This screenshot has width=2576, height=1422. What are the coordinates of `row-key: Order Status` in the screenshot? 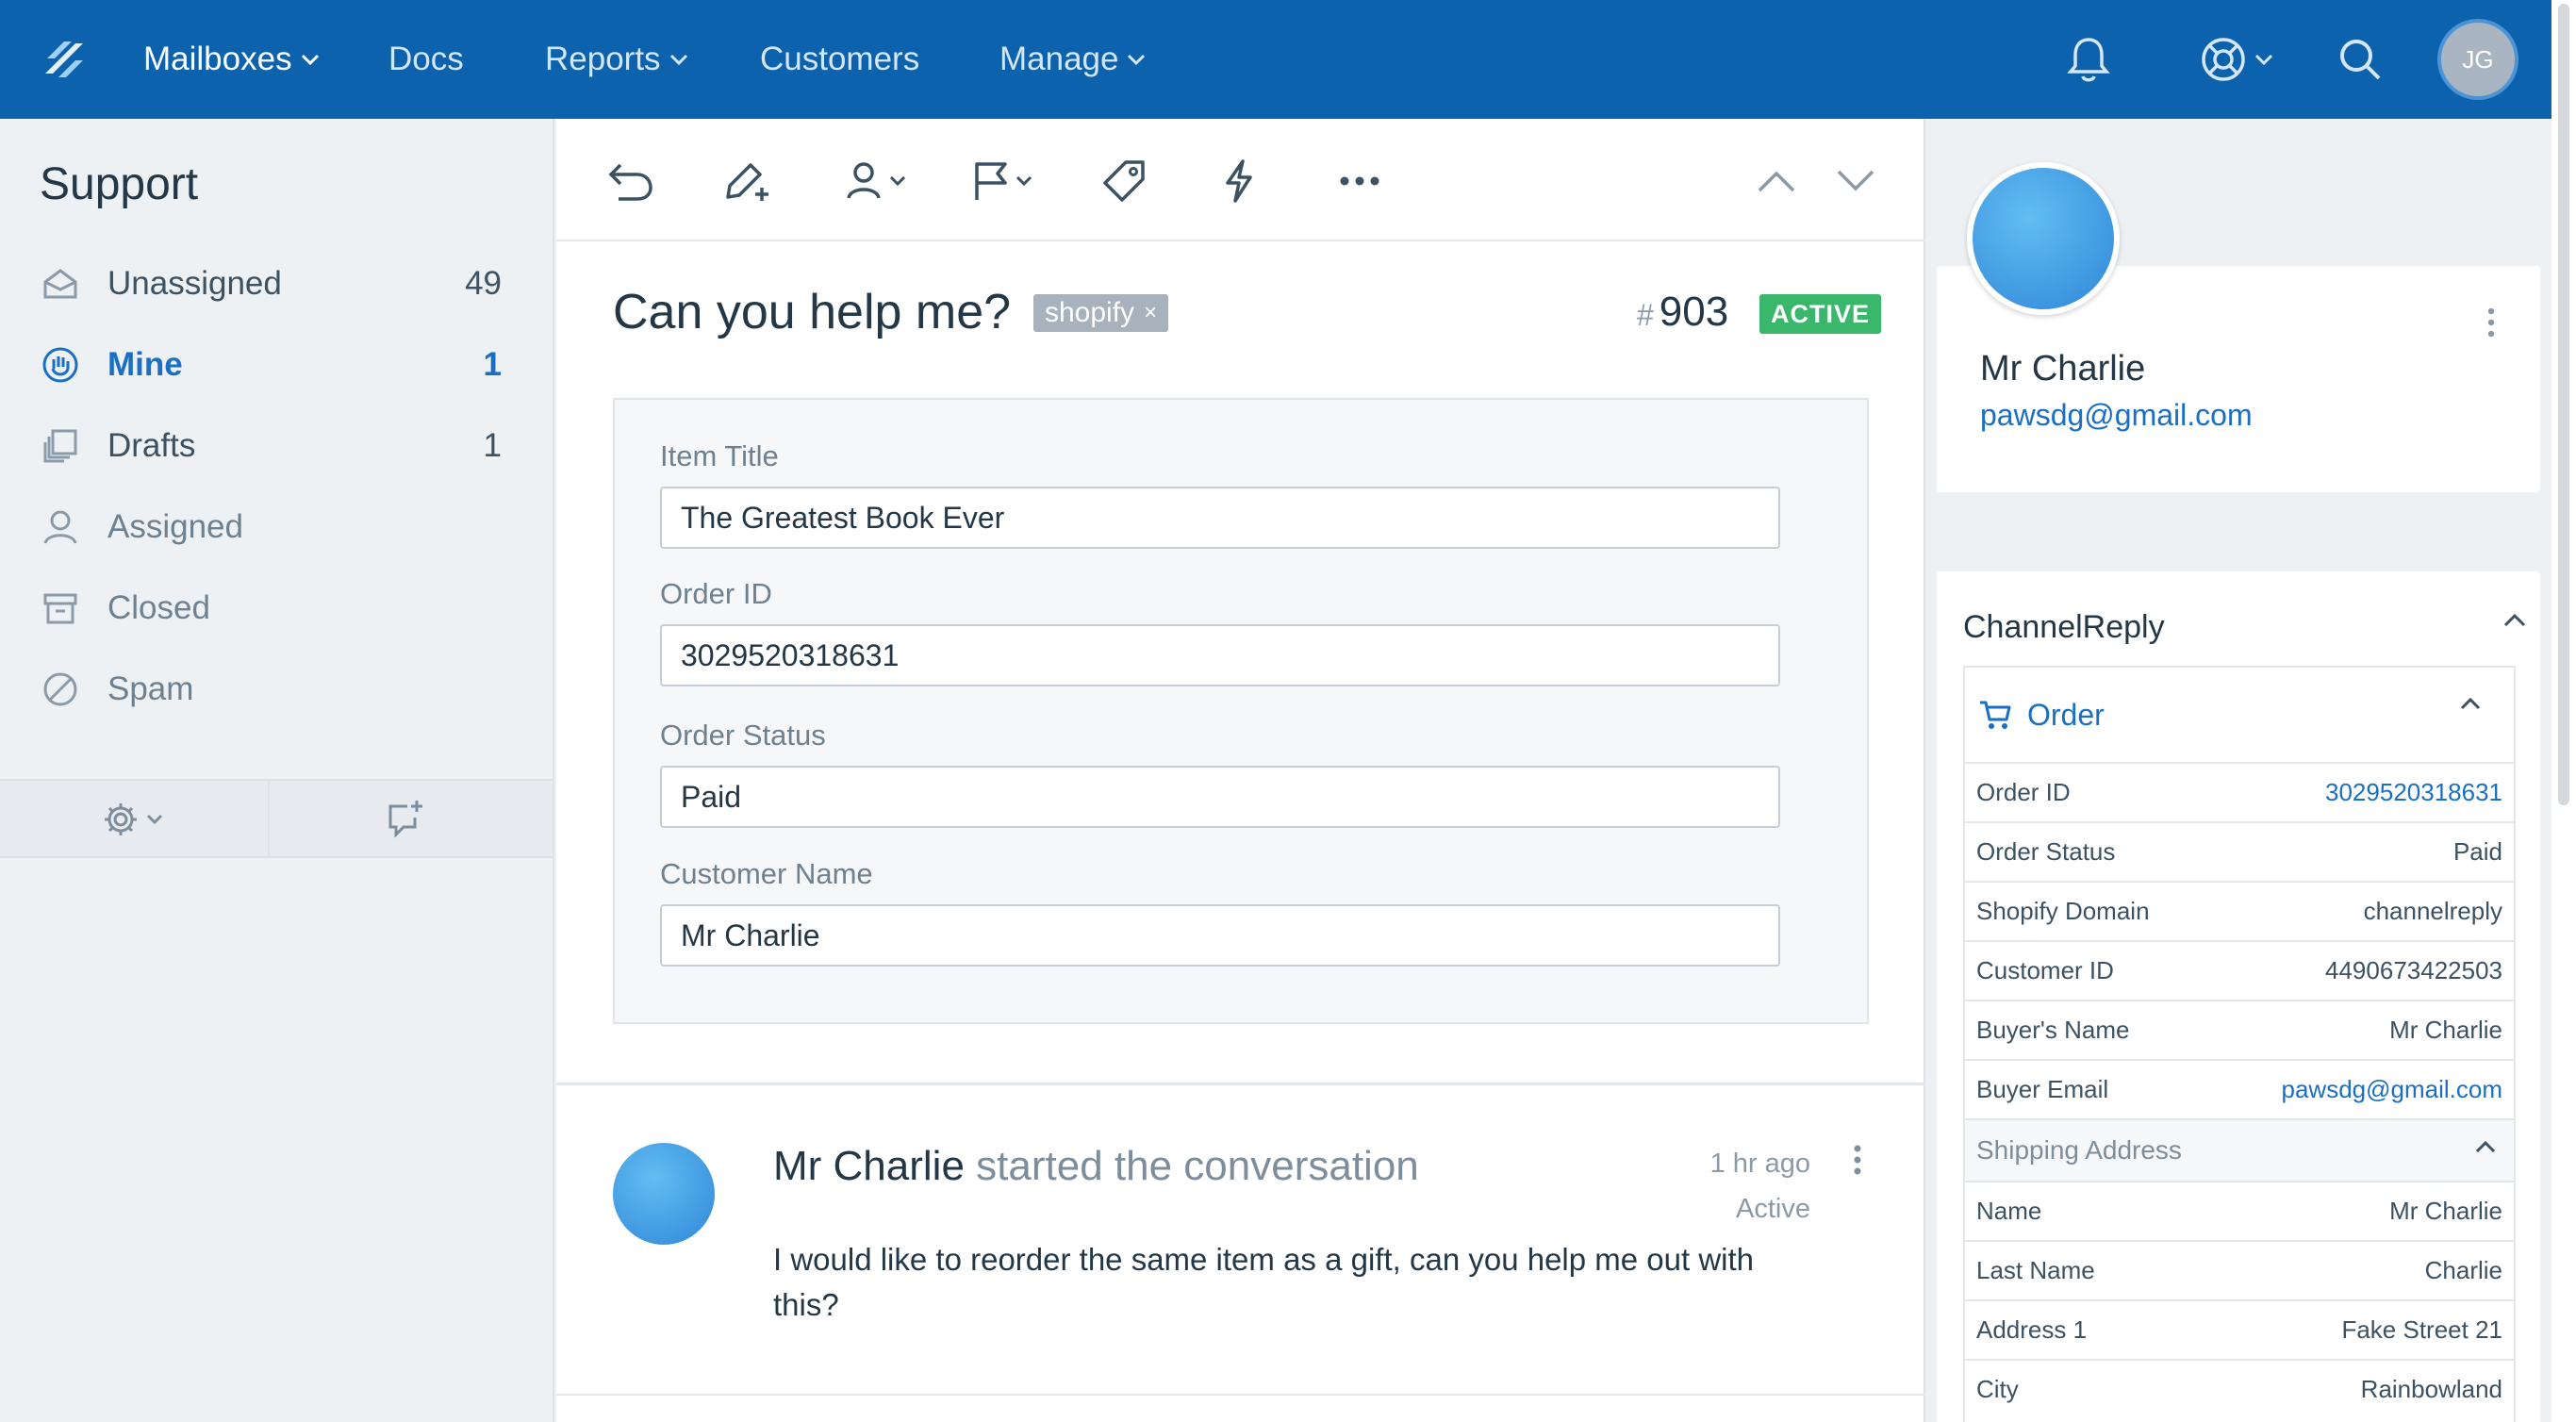 It's located at (2046, 851).